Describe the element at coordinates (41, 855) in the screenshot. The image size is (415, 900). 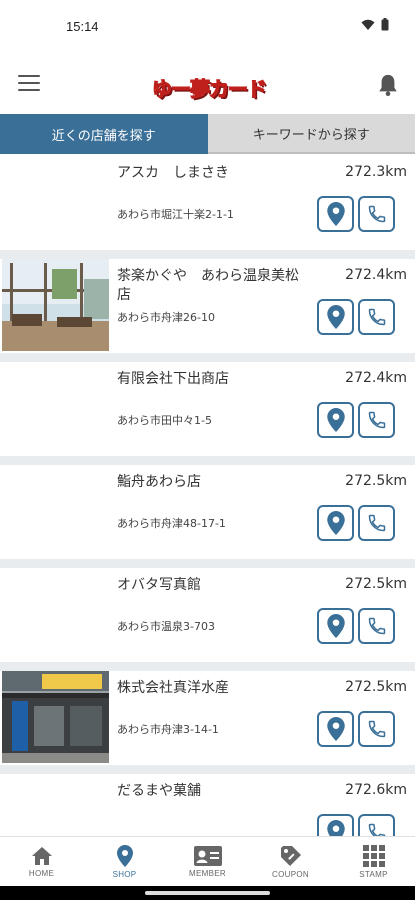
I see `home-icon` at that location.